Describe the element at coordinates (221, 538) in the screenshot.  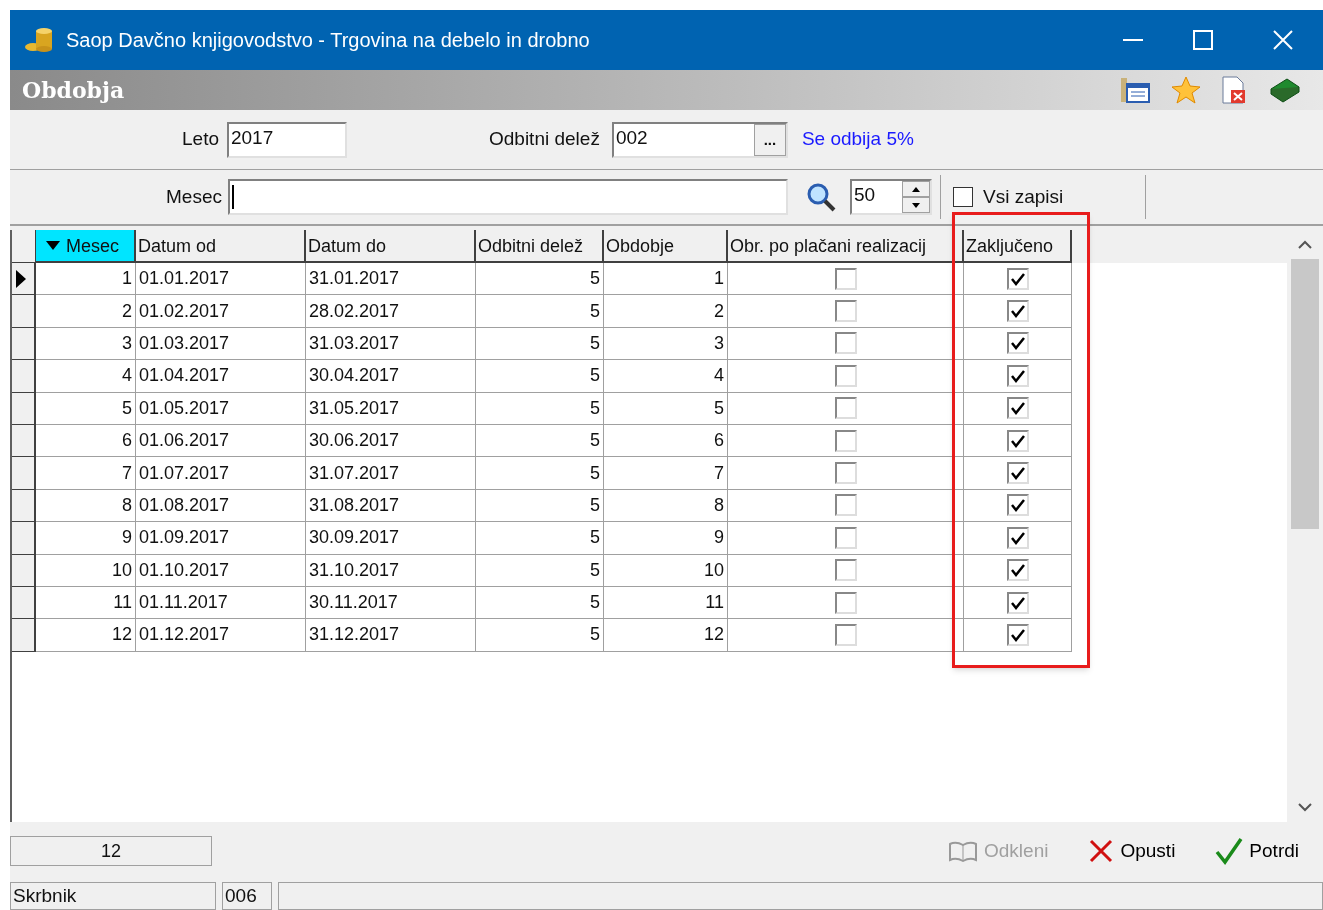
I see `table-cell: 01.09.2017` at that location.